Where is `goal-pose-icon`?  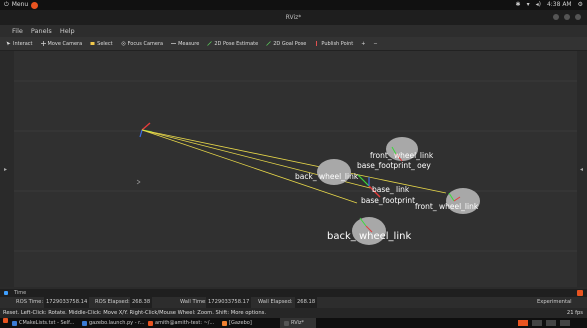 goal-pose-icon is located at coordinates (268, 43).